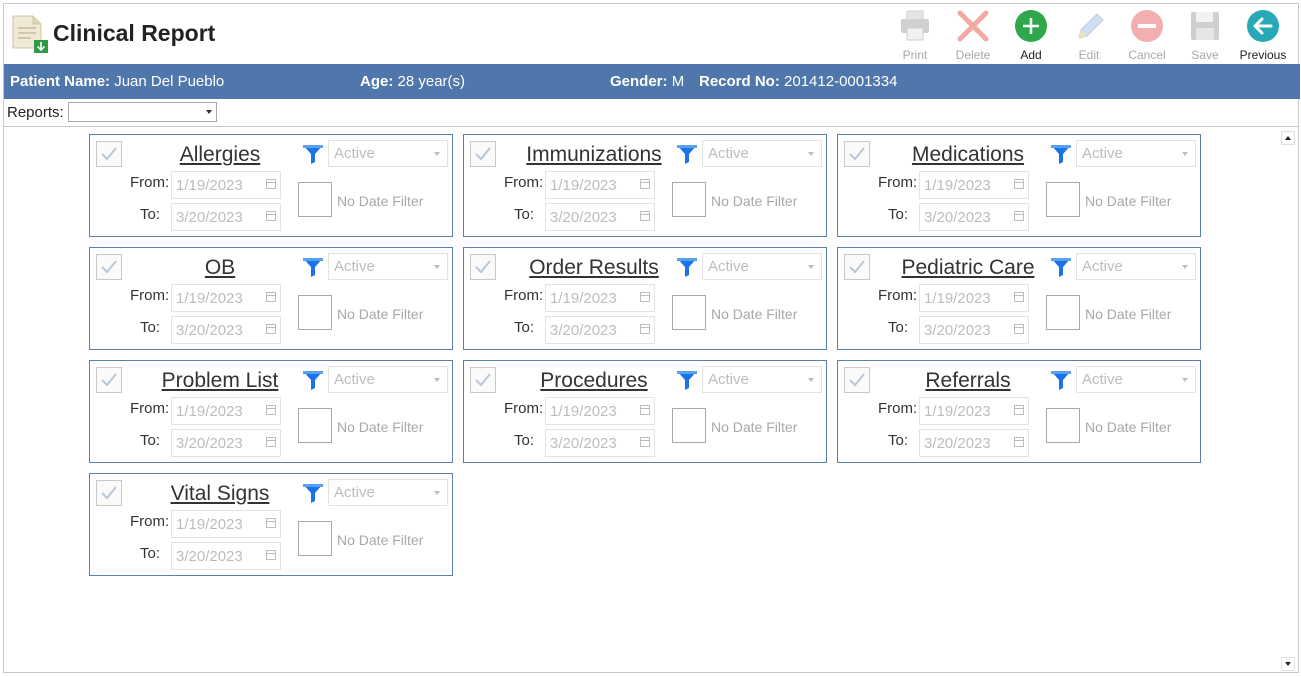 The image size is (1301, 676). What do you see at coordinates (1263, 35) in the screenshot?
I see `previous-button: Previous` at bounding box center [1263, 35].